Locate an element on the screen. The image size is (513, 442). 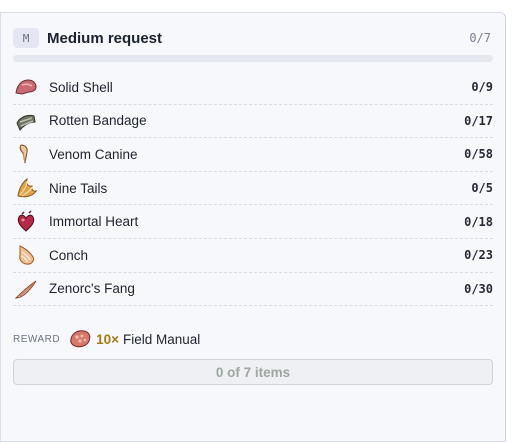
item-count: 0/58 is located at coordinates (478, 154).